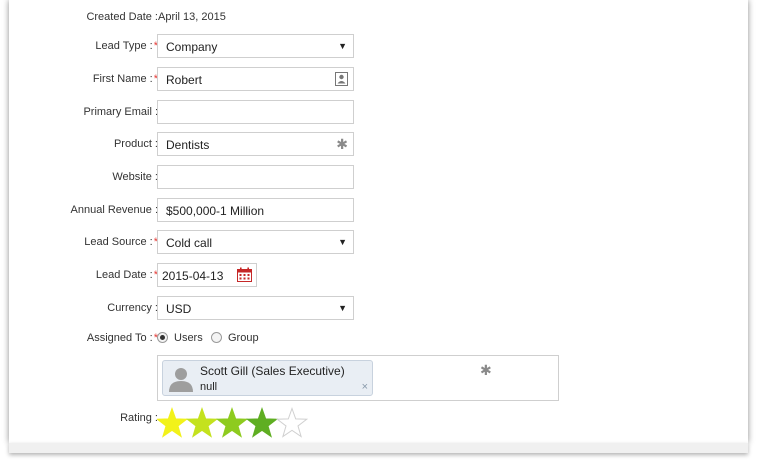 Image resolution: width=757 pixels, height=461 pixels. Describe the element at coordinates (378, 112) in the screenshot. I see `primary-email-row: Primary Email :` at that location.